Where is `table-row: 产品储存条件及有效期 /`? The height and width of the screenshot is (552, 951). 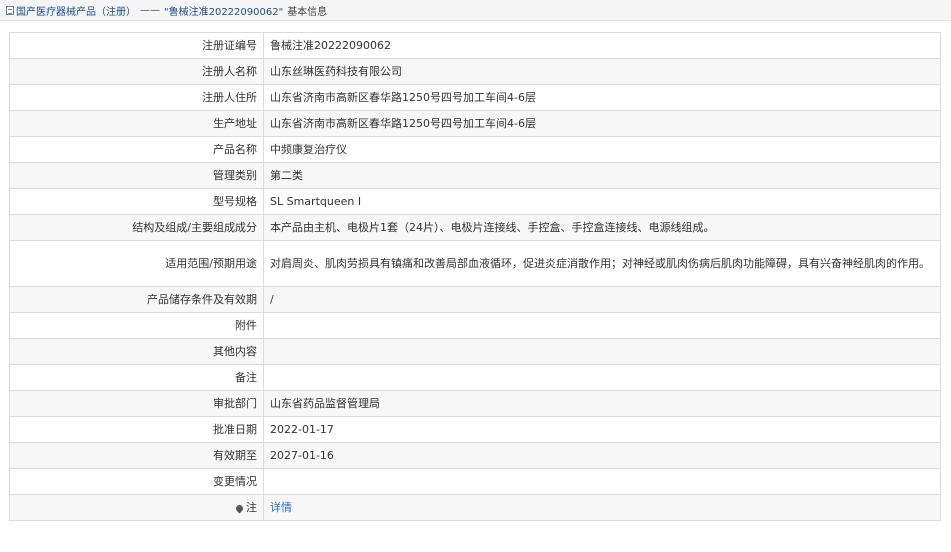
table-row: 产品储存条件及有效期 / is located at coordinates (475, 299).